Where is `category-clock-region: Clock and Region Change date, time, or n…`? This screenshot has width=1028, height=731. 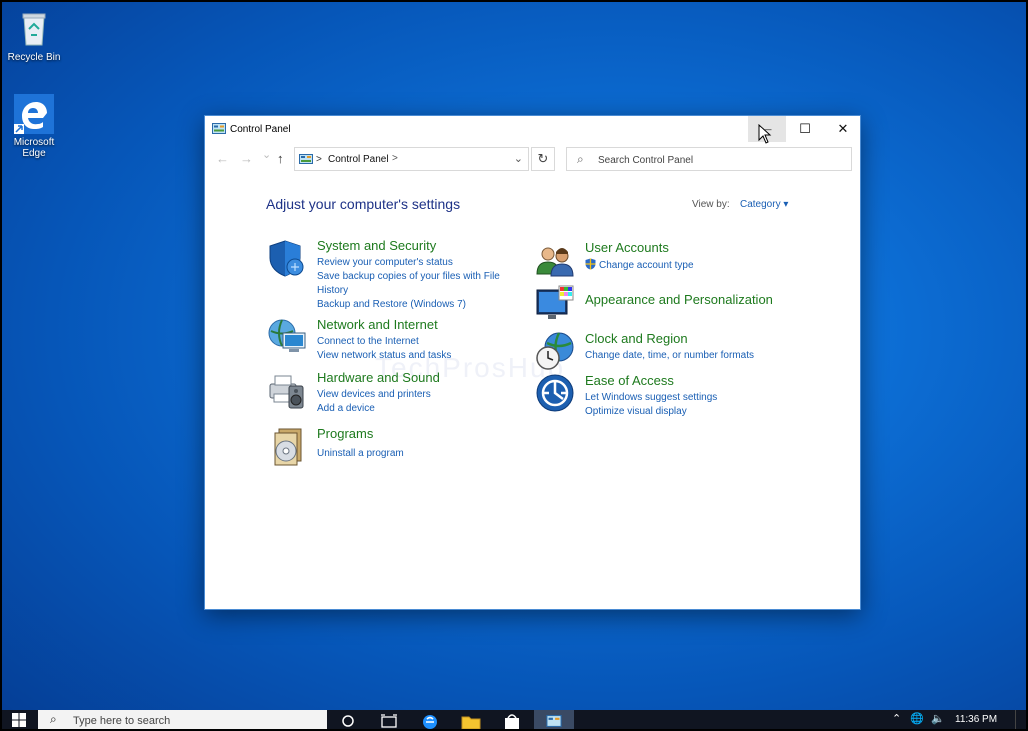 category-clock-region: Clock and Region Change date, time, or n… is located at coordinates (665, 351).